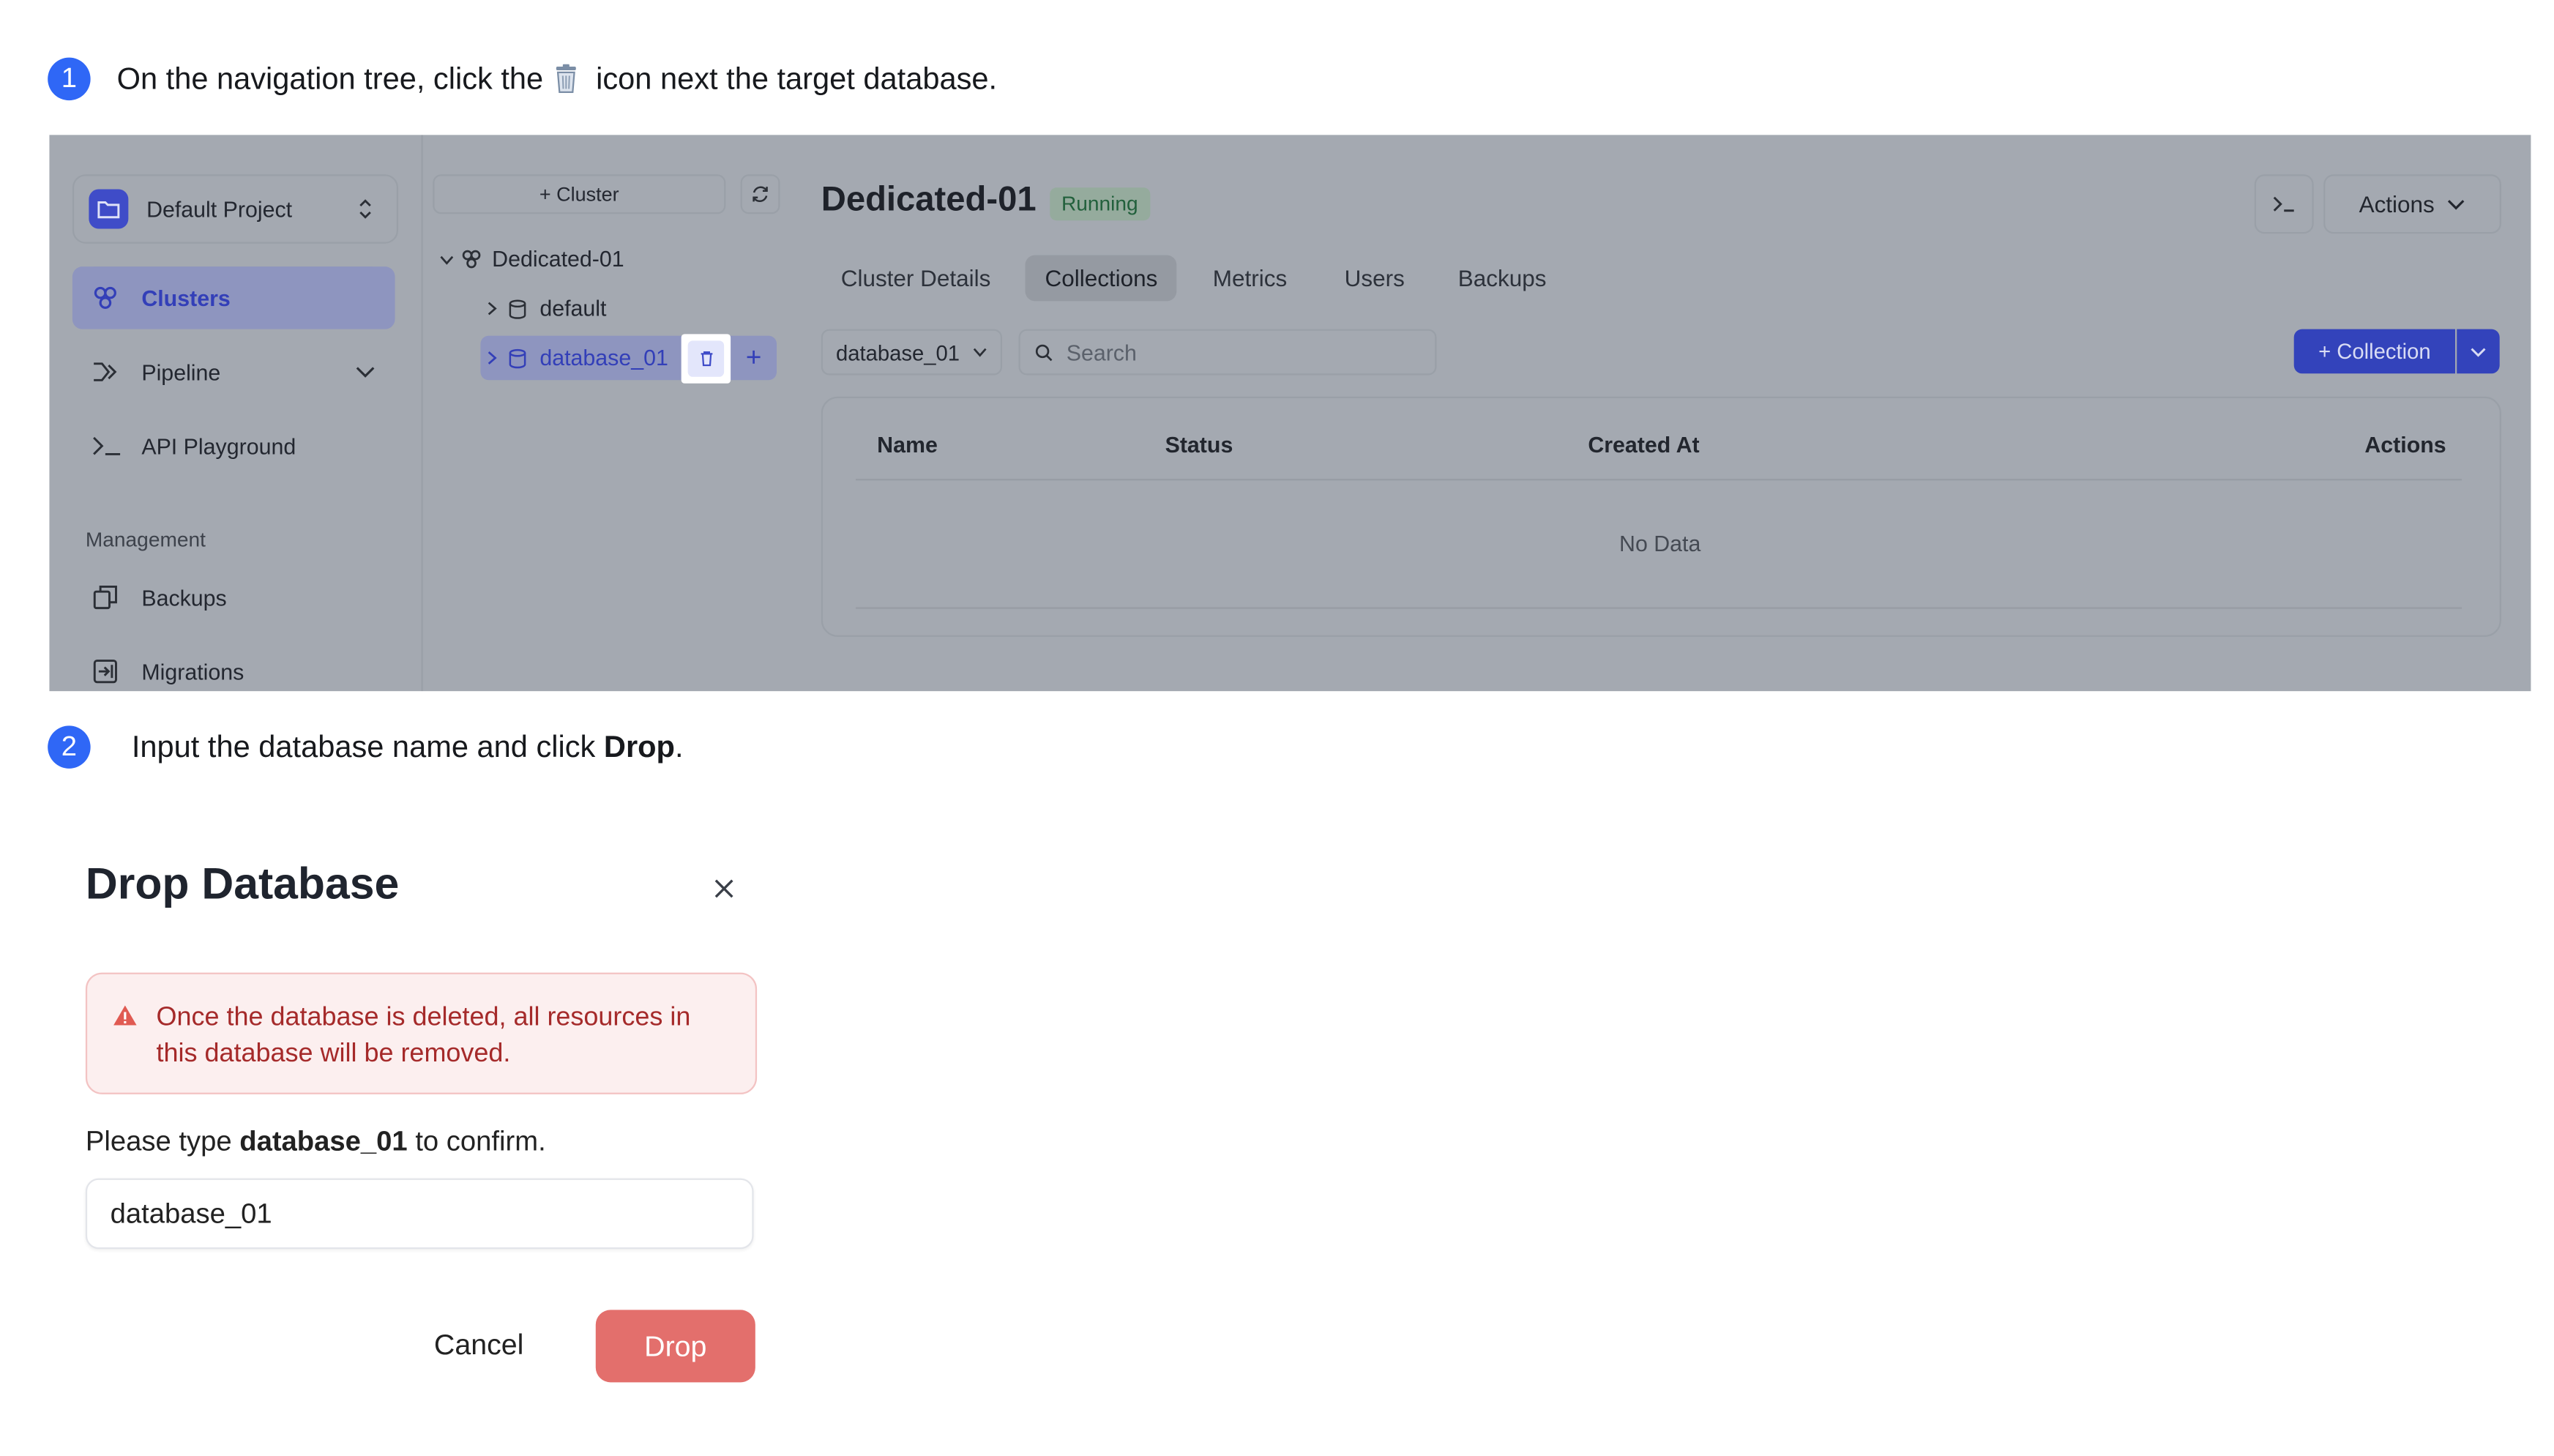 The width and height of the screenshot is (2554, 1456). I want to click on add-collection-button: + Collection, so click(2374, 351).